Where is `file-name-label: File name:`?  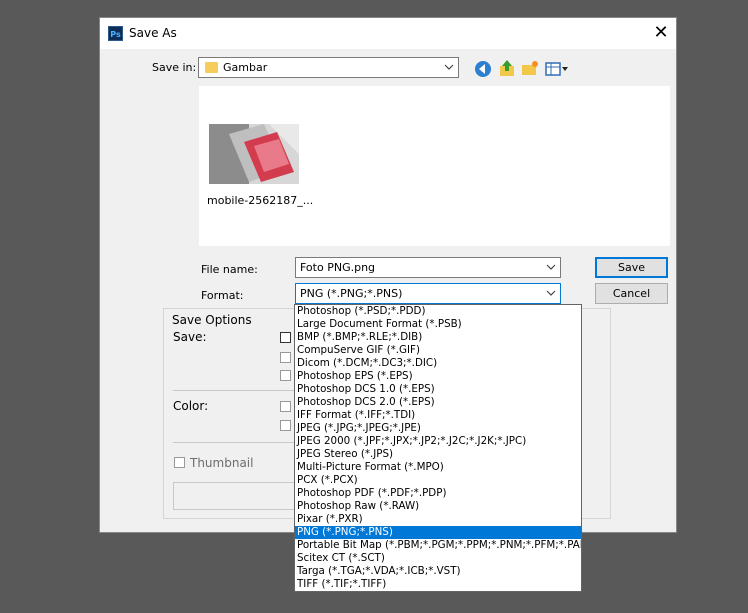 file-name-label: File name: is located at coordinates (229, 269).